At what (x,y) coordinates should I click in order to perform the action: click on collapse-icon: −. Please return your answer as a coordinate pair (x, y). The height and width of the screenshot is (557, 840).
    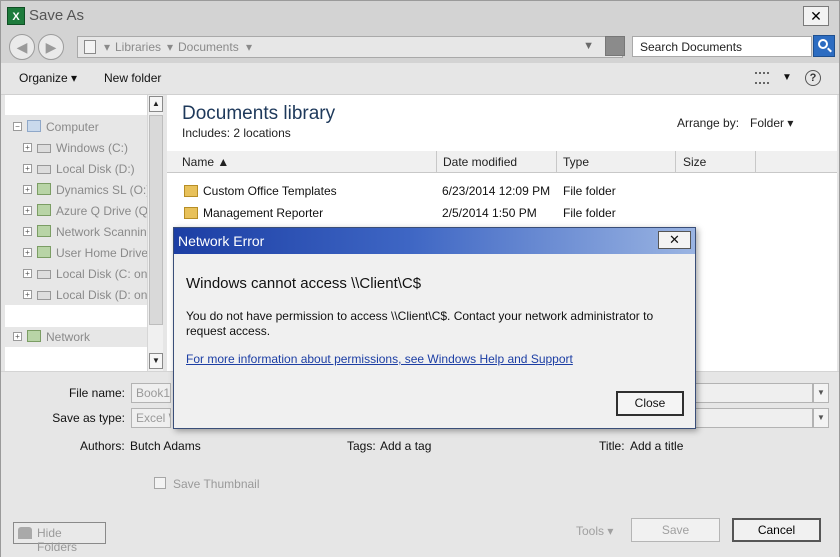
    Looking at the image, I should click on (17, 126).